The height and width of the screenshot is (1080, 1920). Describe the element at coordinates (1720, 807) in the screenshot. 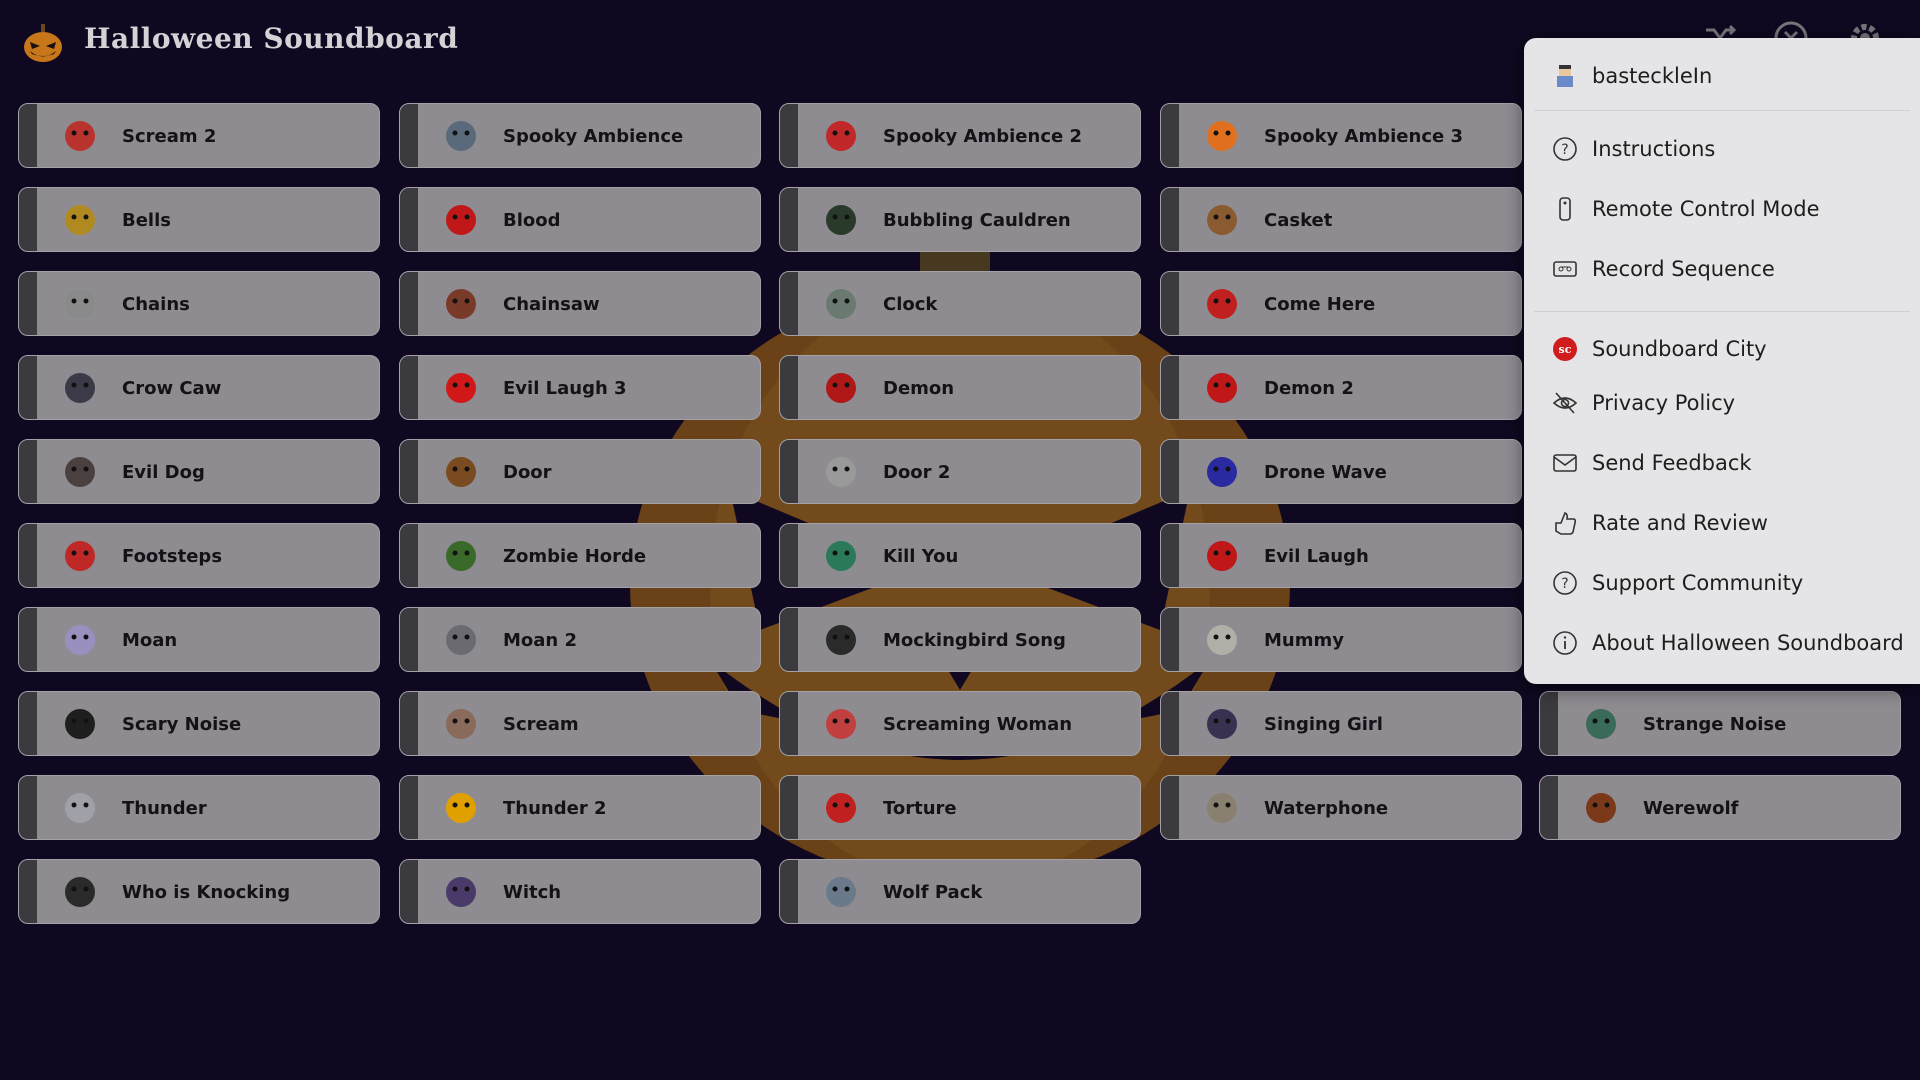

I see `sound-button-werewolf: Werewolf` at that location.